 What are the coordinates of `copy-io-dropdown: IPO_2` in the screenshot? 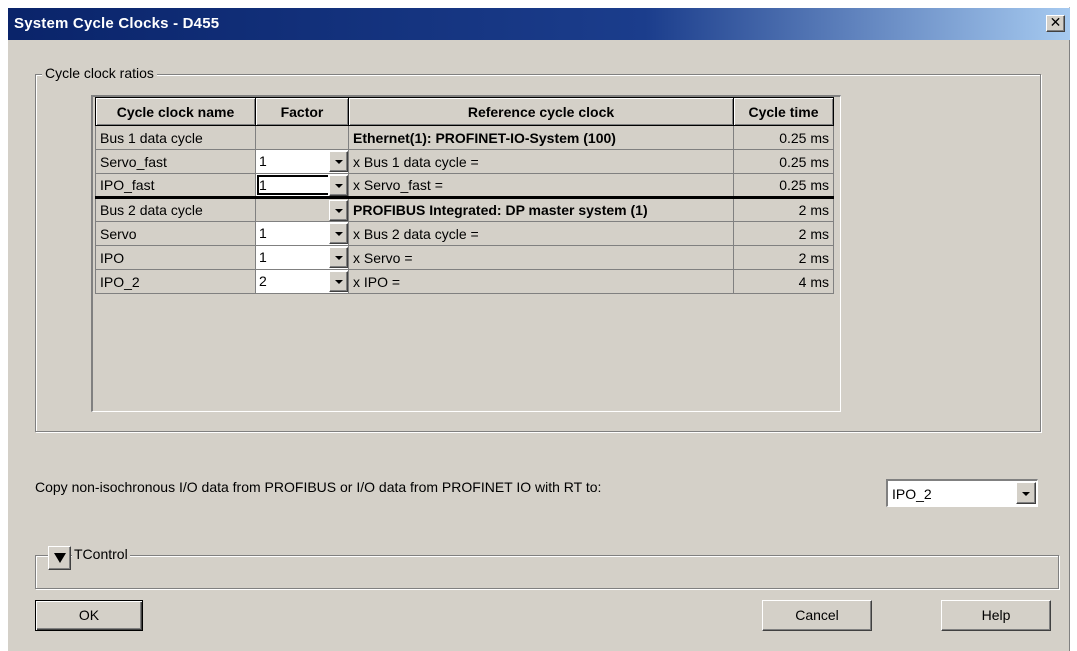 It's located at (962, 493).